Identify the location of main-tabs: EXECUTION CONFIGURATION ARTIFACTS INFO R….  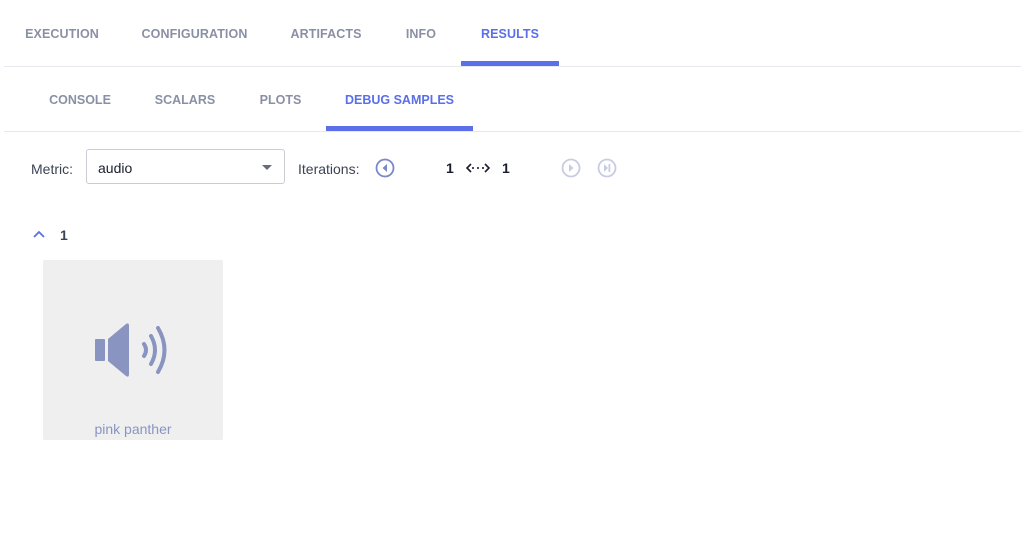
(512, 33).